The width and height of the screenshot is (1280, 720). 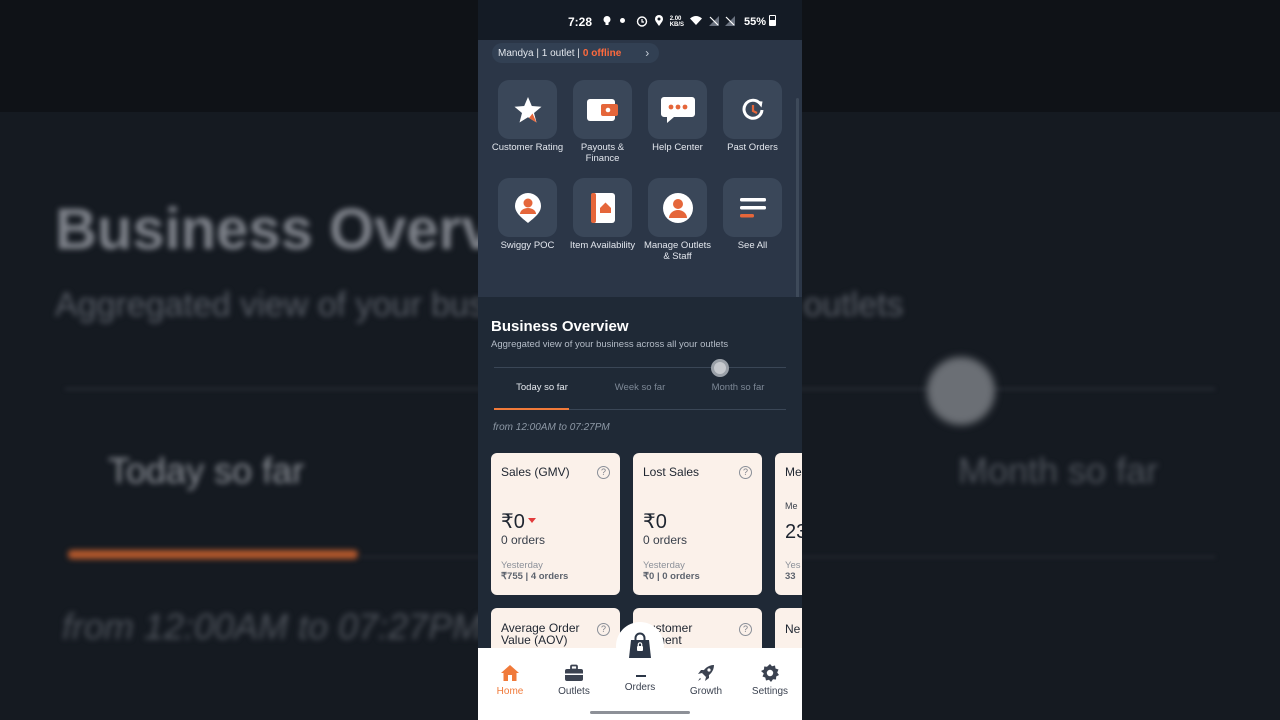 What do you see at coordinates (622, 20) in the screenshot?
I see `dot-icon` at bounding box center [622, 20].